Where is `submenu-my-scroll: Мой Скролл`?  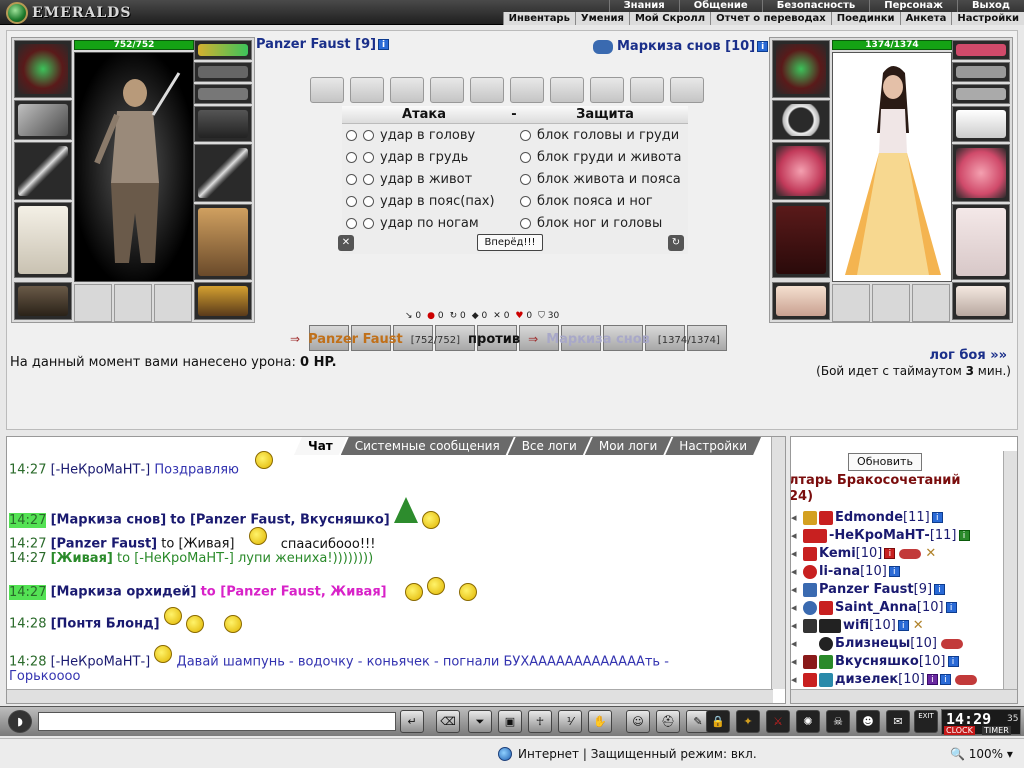 submenu-my-scroll: Мой Скролл is located at coordinates (669, 18).